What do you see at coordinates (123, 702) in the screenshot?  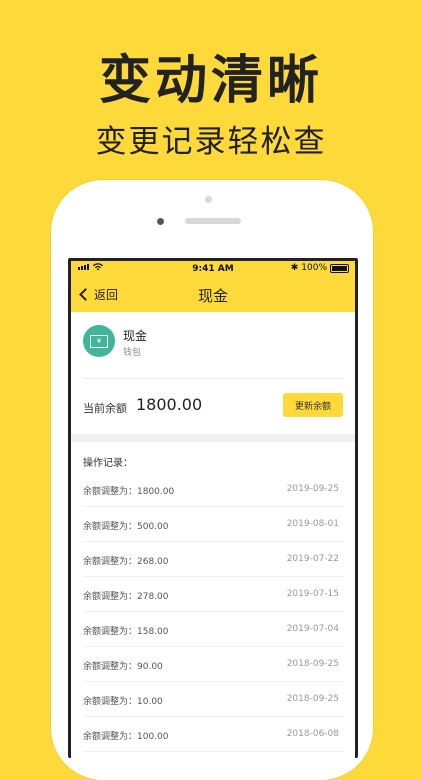 I see `record-amount: 余额调整为：10.00` at bounding box center [123, 702].